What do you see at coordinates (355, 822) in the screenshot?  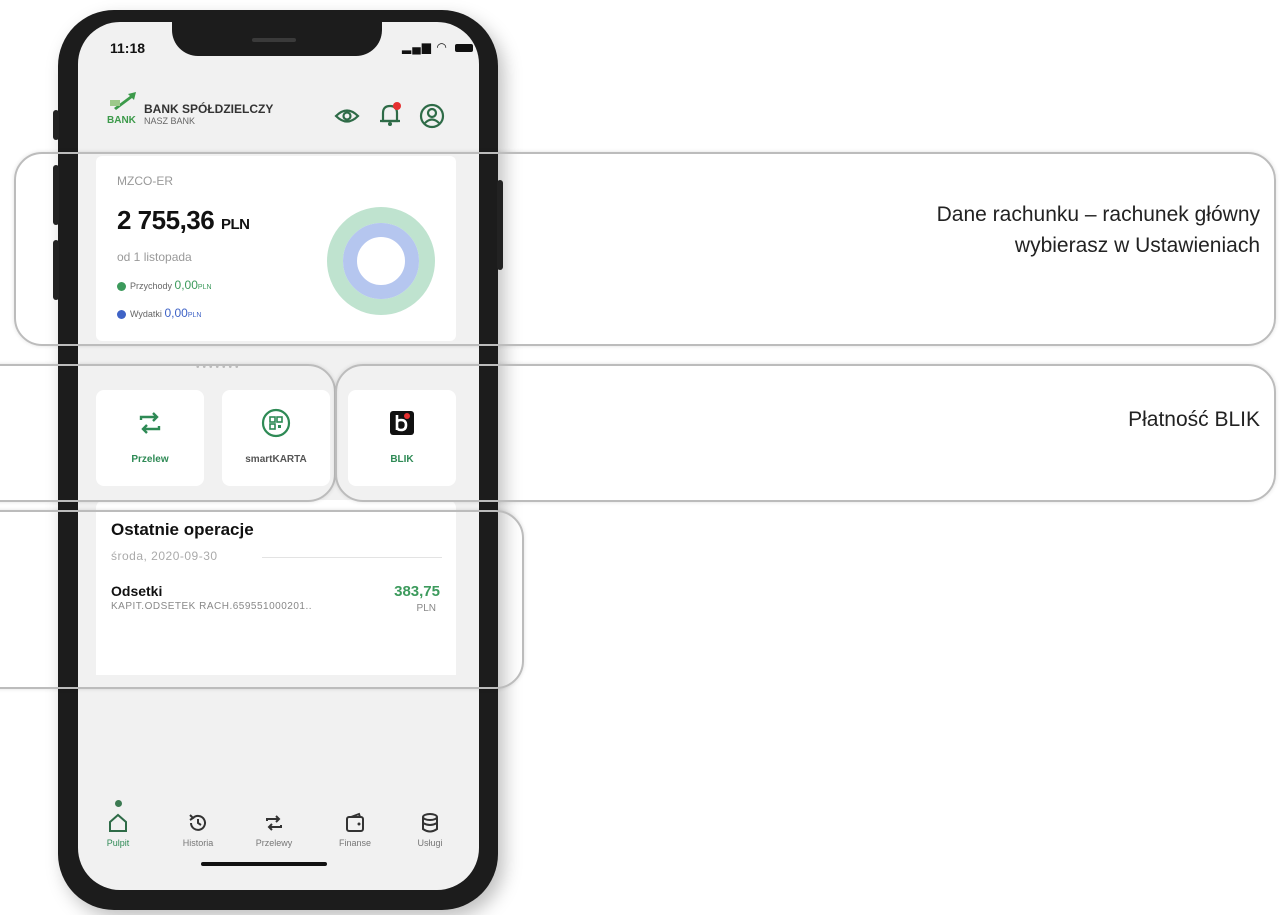 I see `wallet-icon` at bounding box center [355, 822].